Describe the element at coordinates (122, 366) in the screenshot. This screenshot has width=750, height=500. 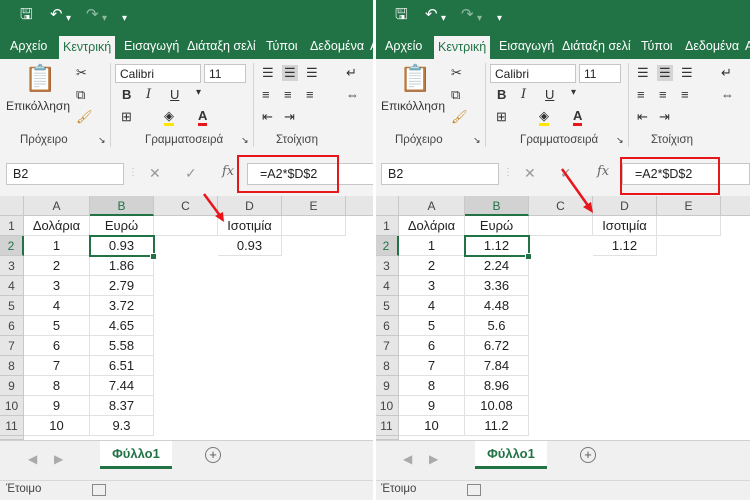
I see `cell-b8: 6.51` at that location.